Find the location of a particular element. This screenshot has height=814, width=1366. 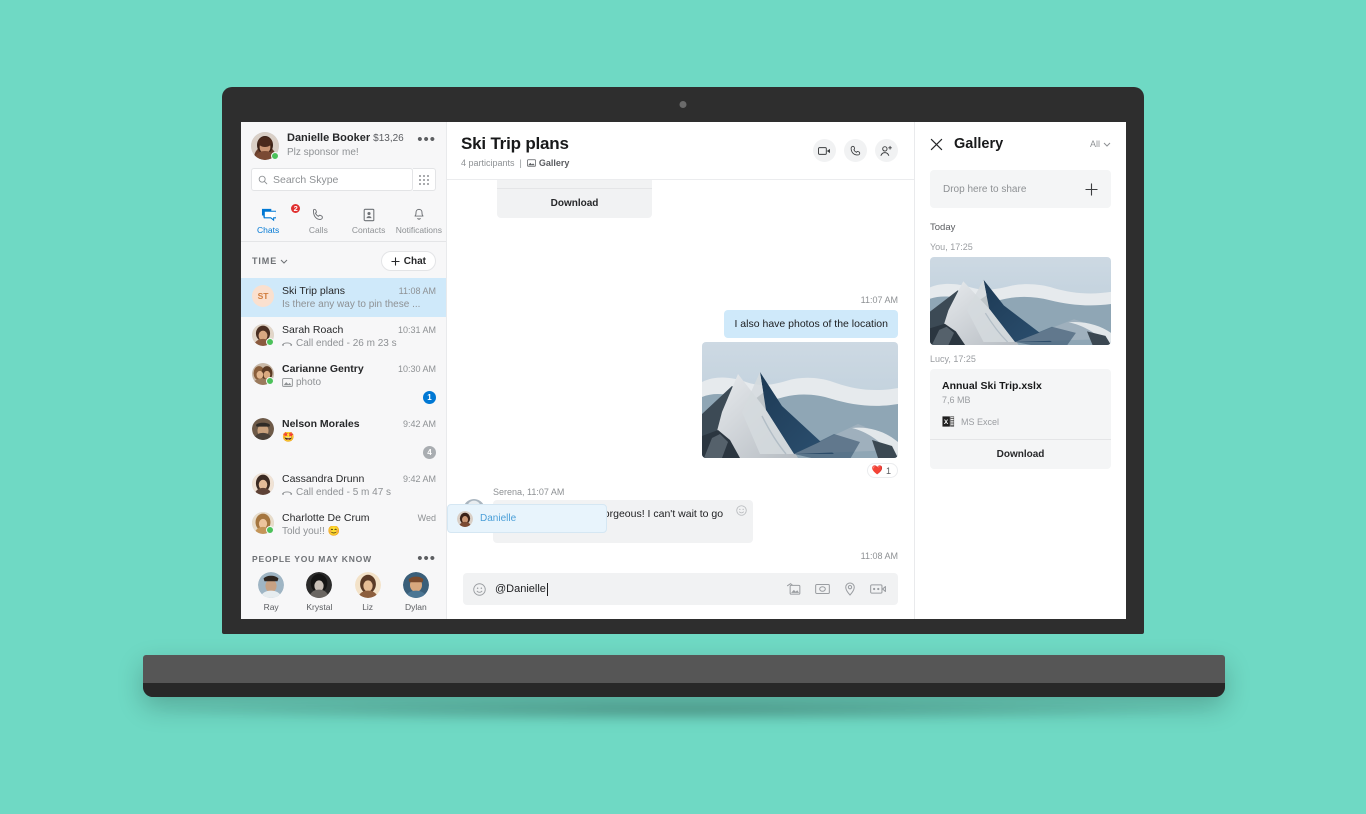

chat-list-item-carianne-gentry: Carianne Gentry 10:30 AM photo 1 is located at coordinates (343, 383).